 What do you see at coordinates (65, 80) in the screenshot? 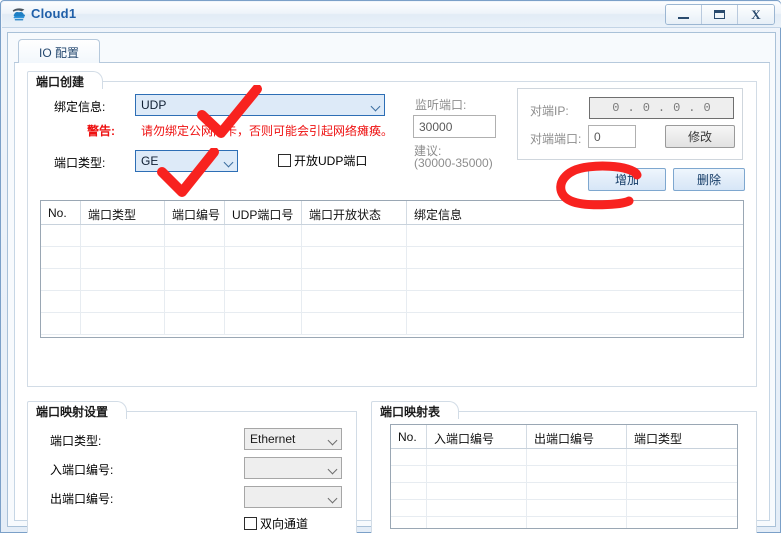
I see `group-port-create-title: 端口创建` at bounding box center [65, 80].